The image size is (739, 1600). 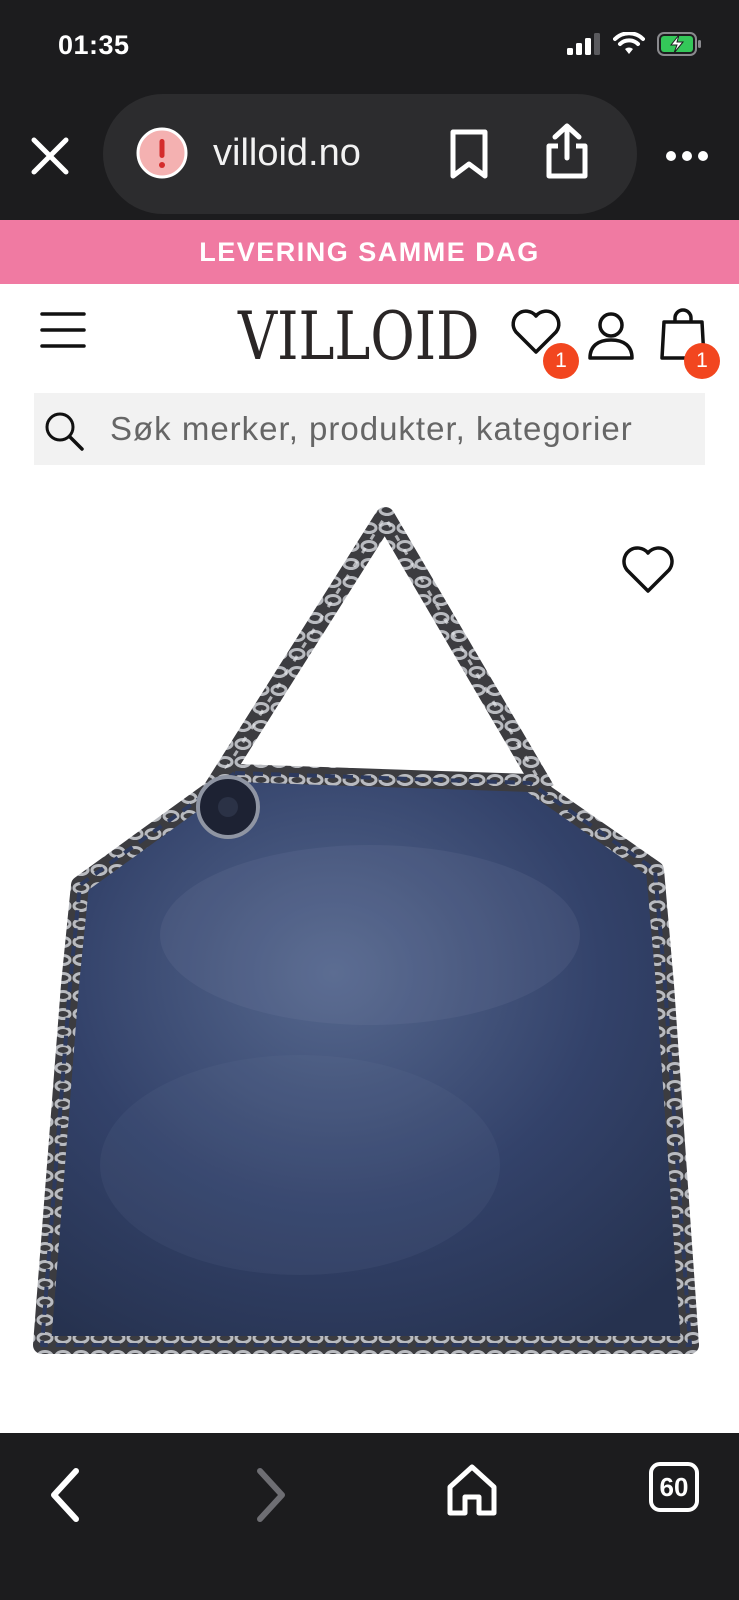 I want to click on browser-toolbar: villoid.no, so click(x=369, y=156).